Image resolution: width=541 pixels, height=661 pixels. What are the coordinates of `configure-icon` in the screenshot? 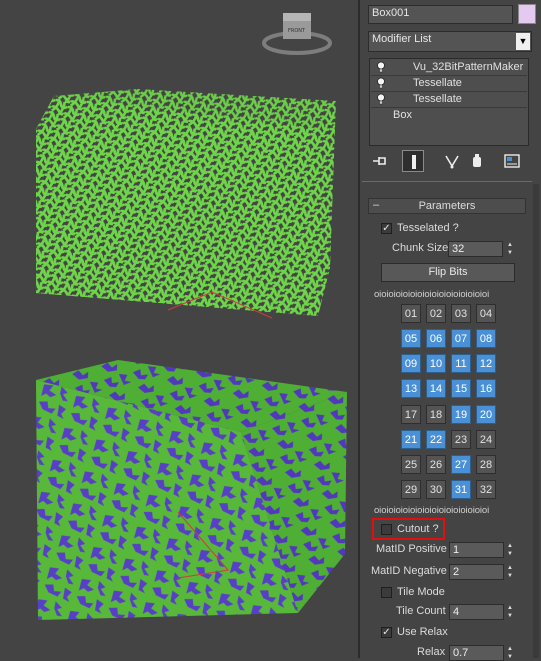 It's located at (512, 161).